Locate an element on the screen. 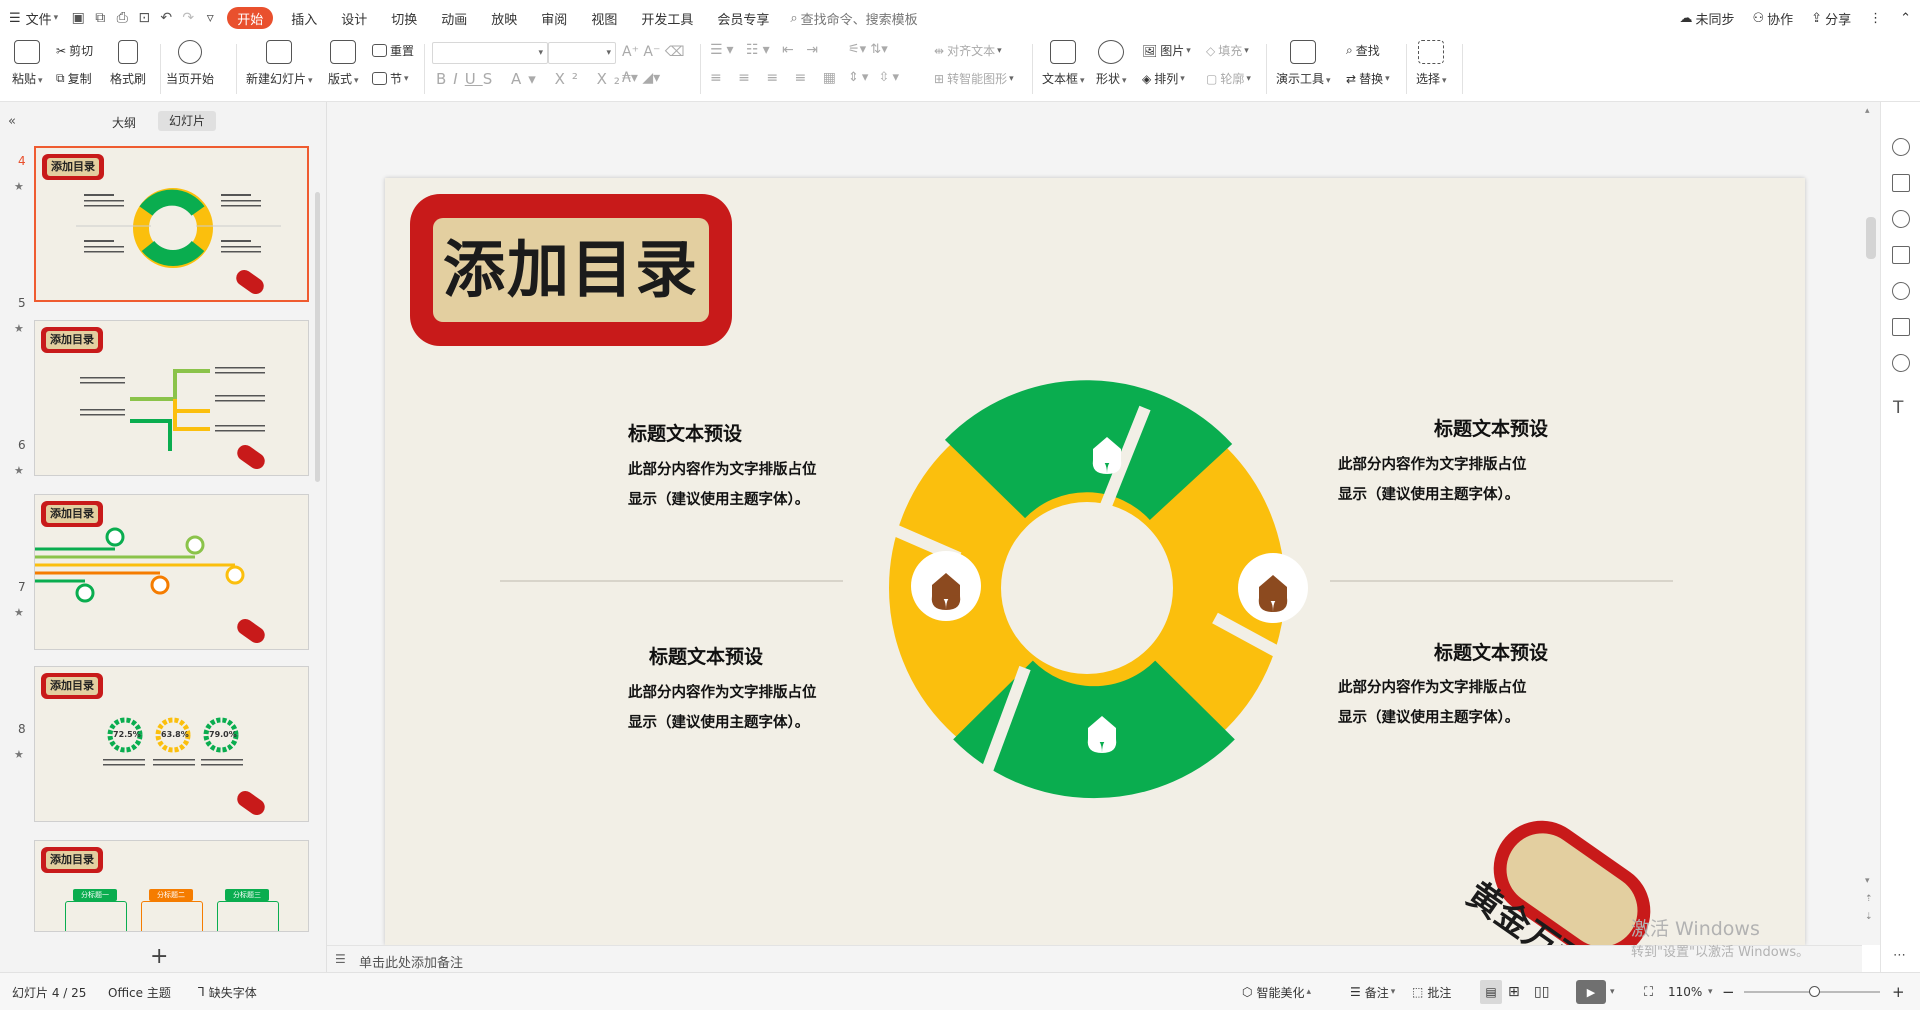 Image resolution: width=1920 pixels, height=1011 pixels. notes-placeholder: 单击此处添加备注 is located at coordinates (411, 961).